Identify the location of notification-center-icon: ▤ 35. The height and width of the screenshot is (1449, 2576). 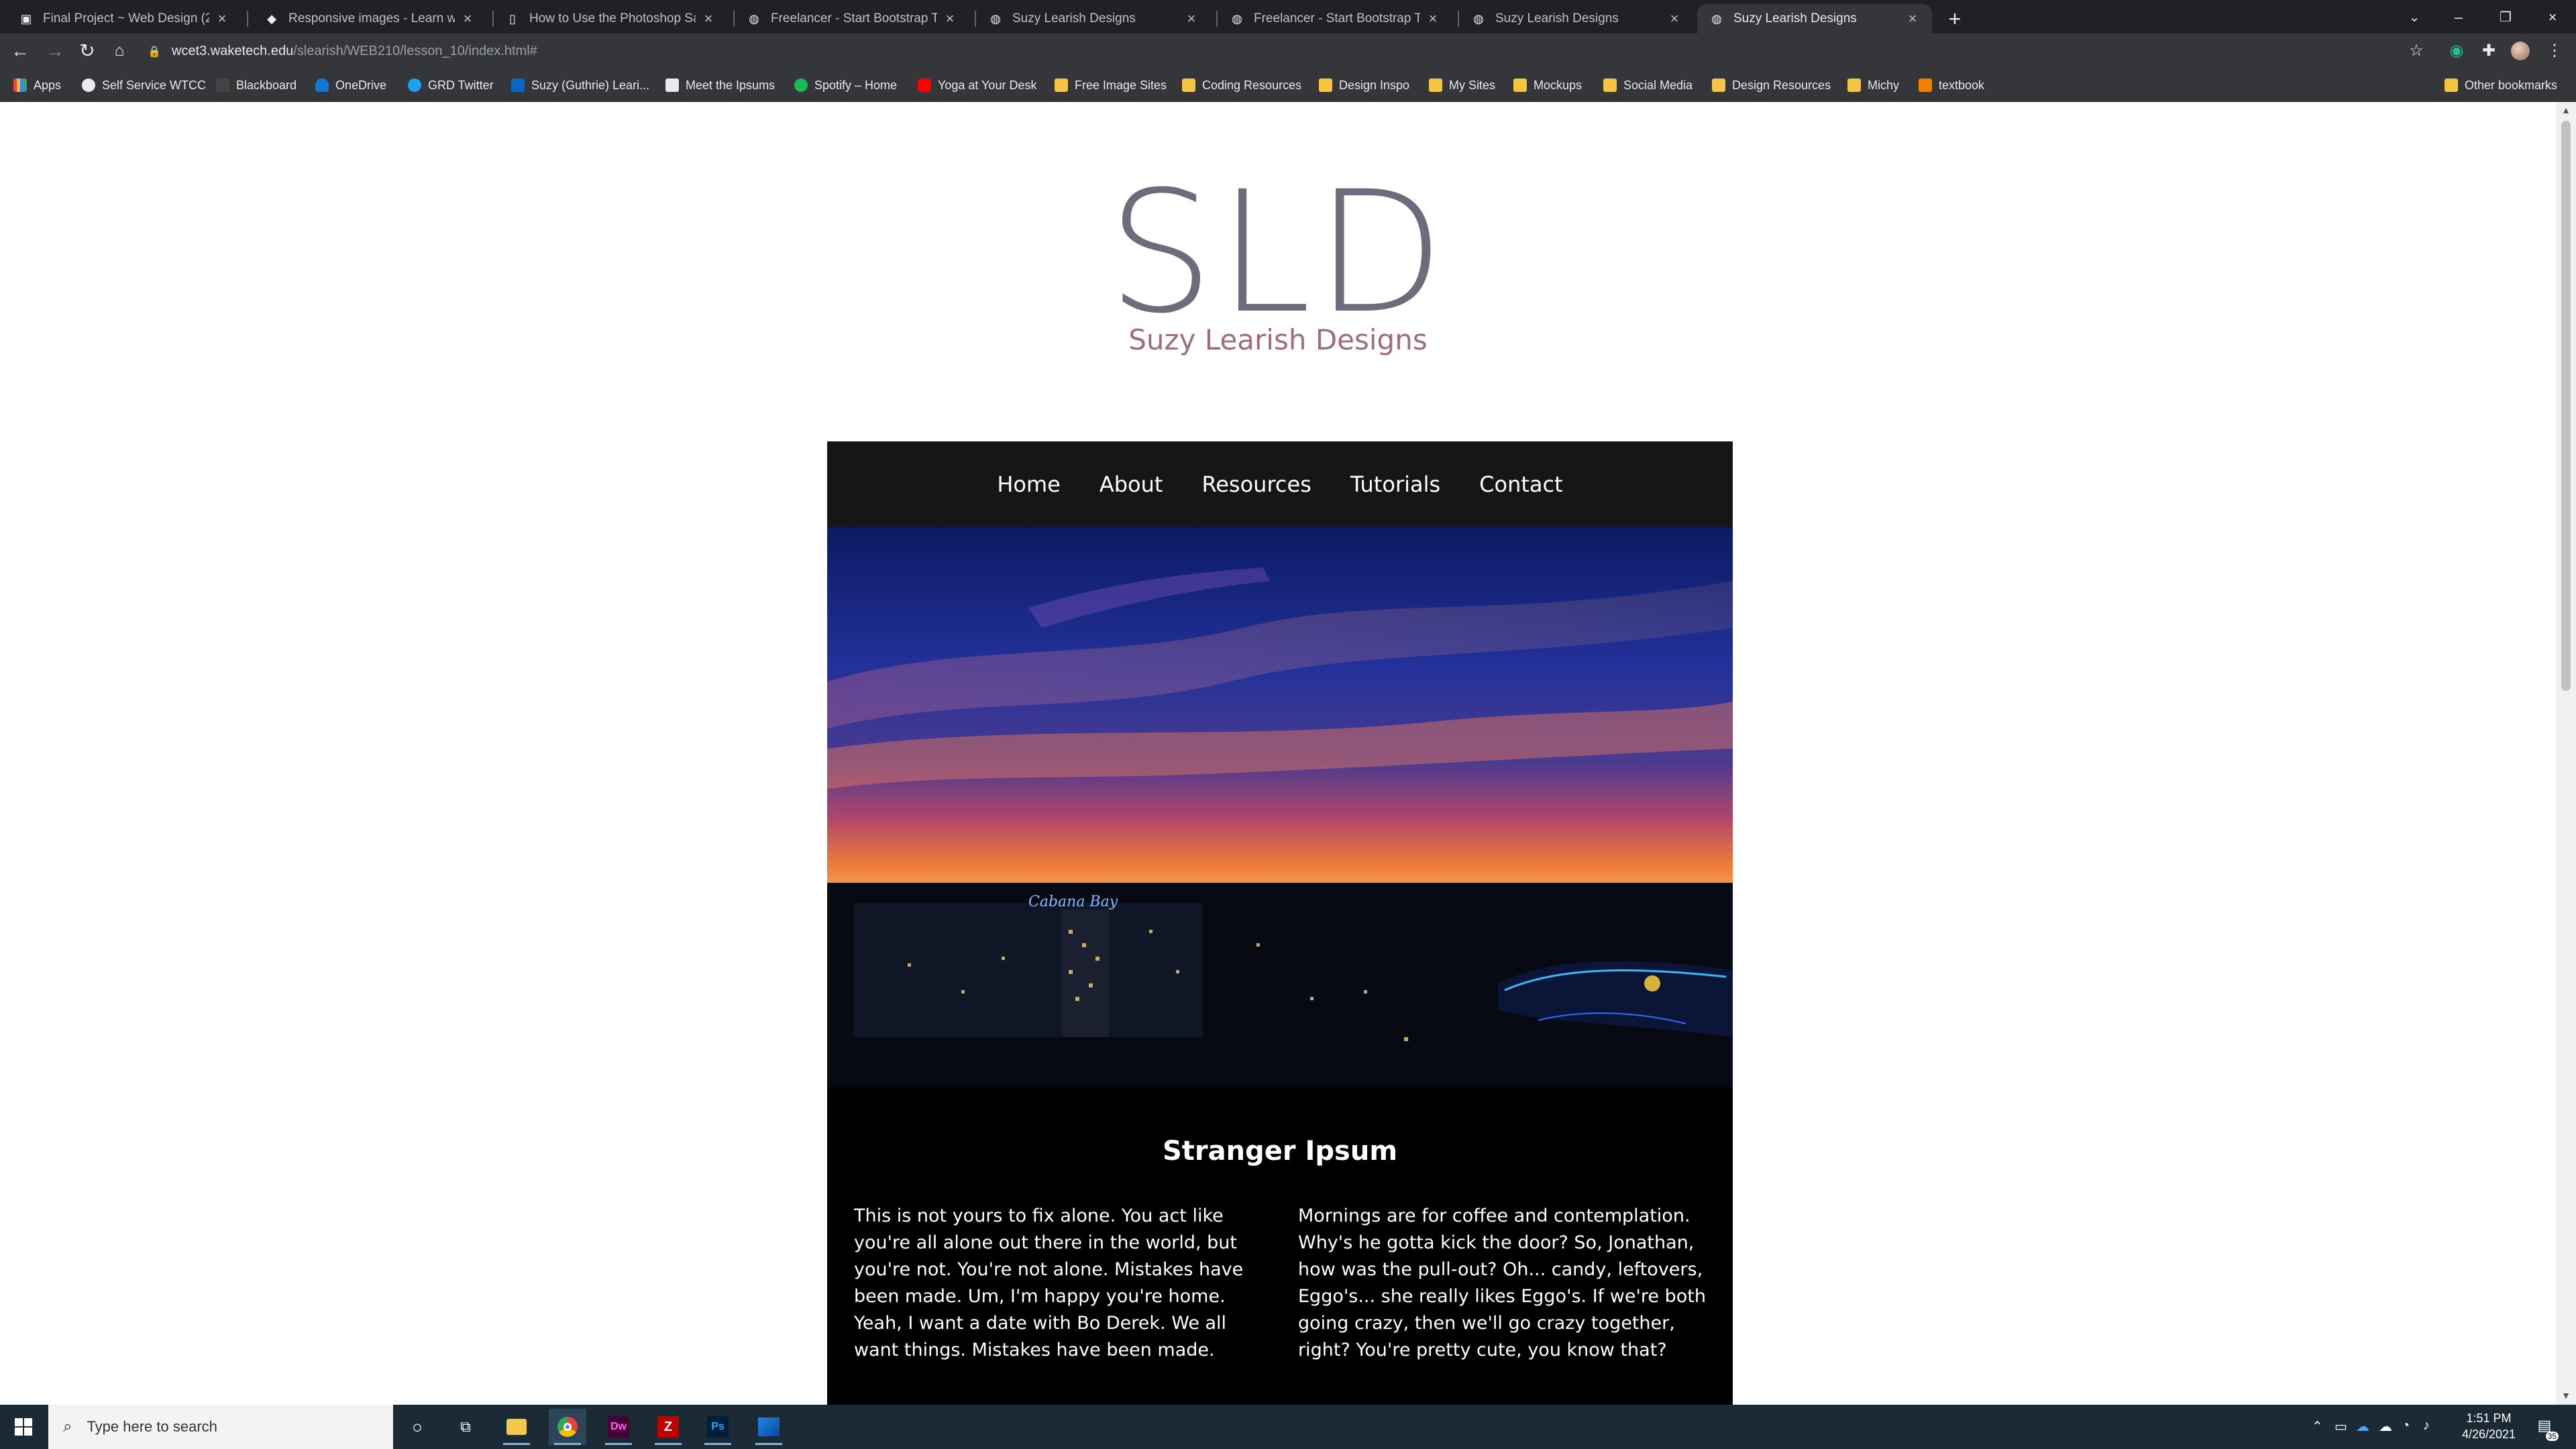
(2546, 1429).